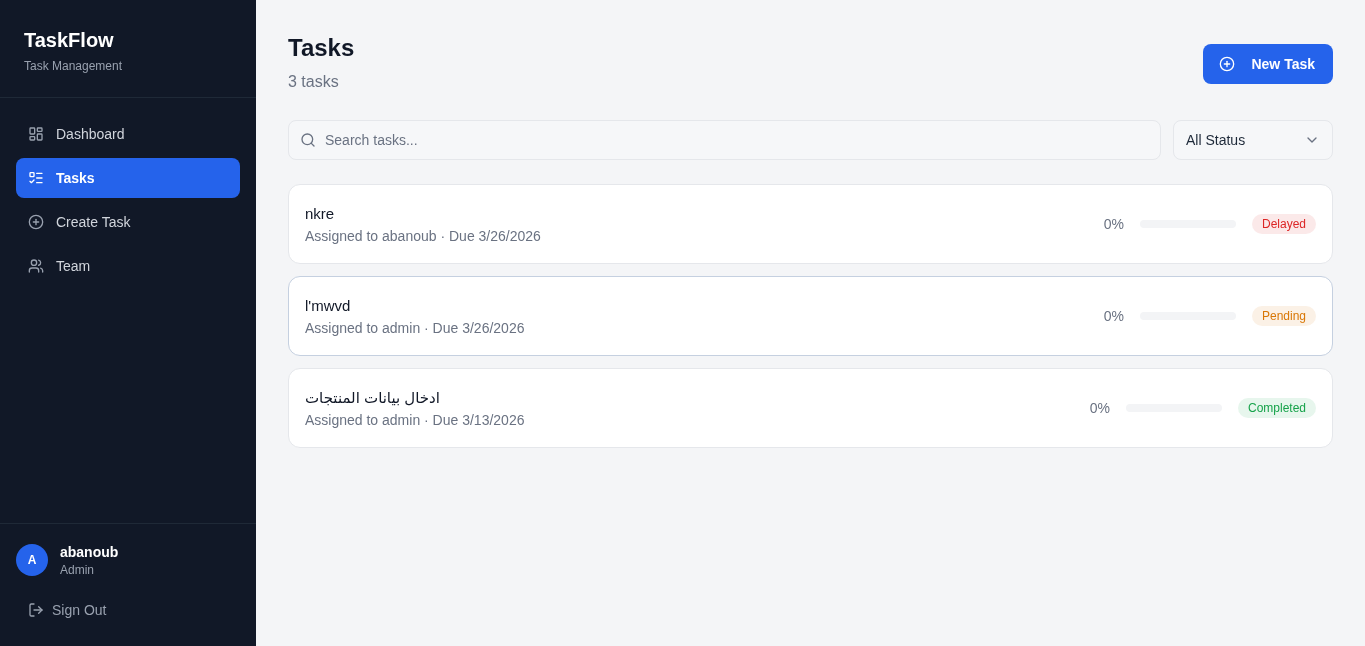  What do you see at coordinates (74, 66) in the screenshot?
I see `brand-subtitle: Task Management` at bounding box center [74, 66].